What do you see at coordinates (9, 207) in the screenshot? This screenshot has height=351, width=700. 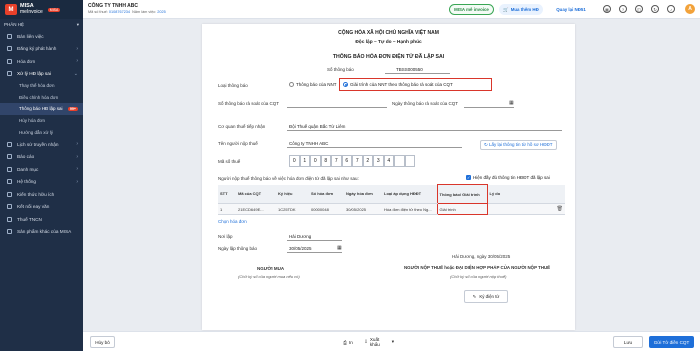 I see `connect-icon` at bounding box center [9, 207].